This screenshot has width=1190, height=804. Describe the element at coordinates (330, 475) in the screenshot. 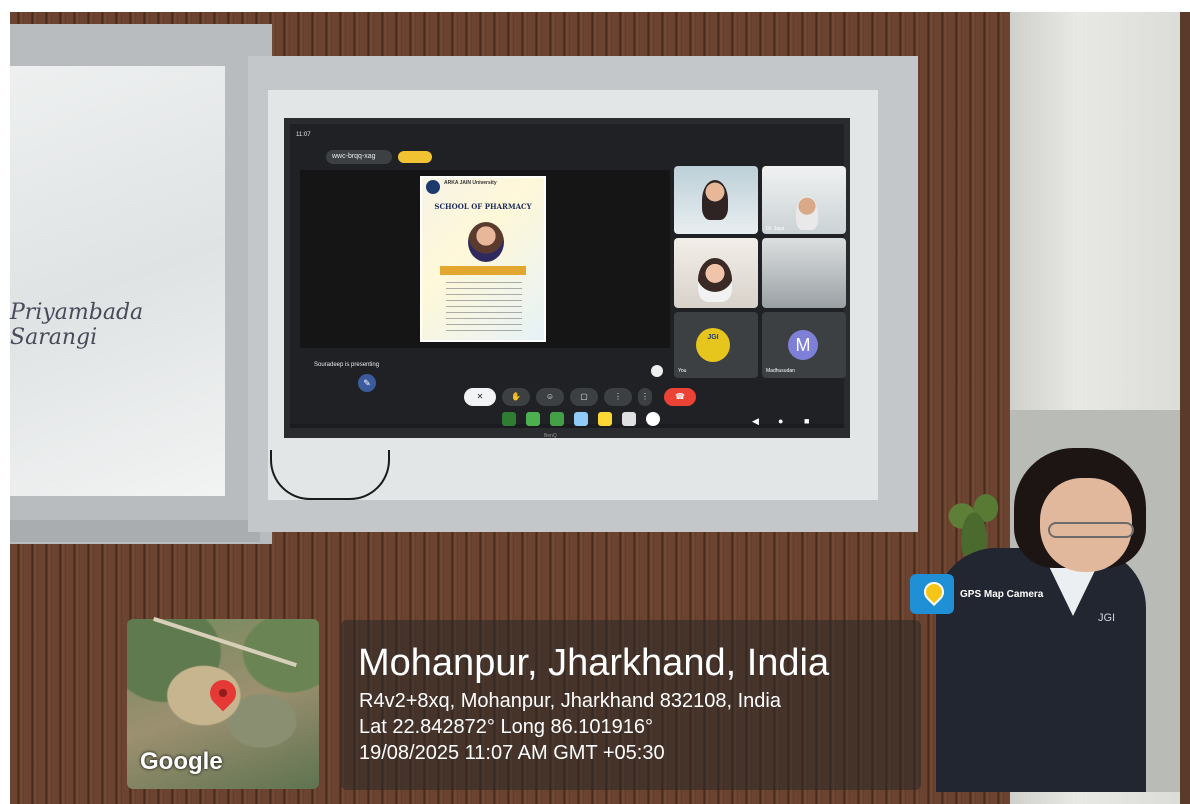

I see `tv-cable` at that location.